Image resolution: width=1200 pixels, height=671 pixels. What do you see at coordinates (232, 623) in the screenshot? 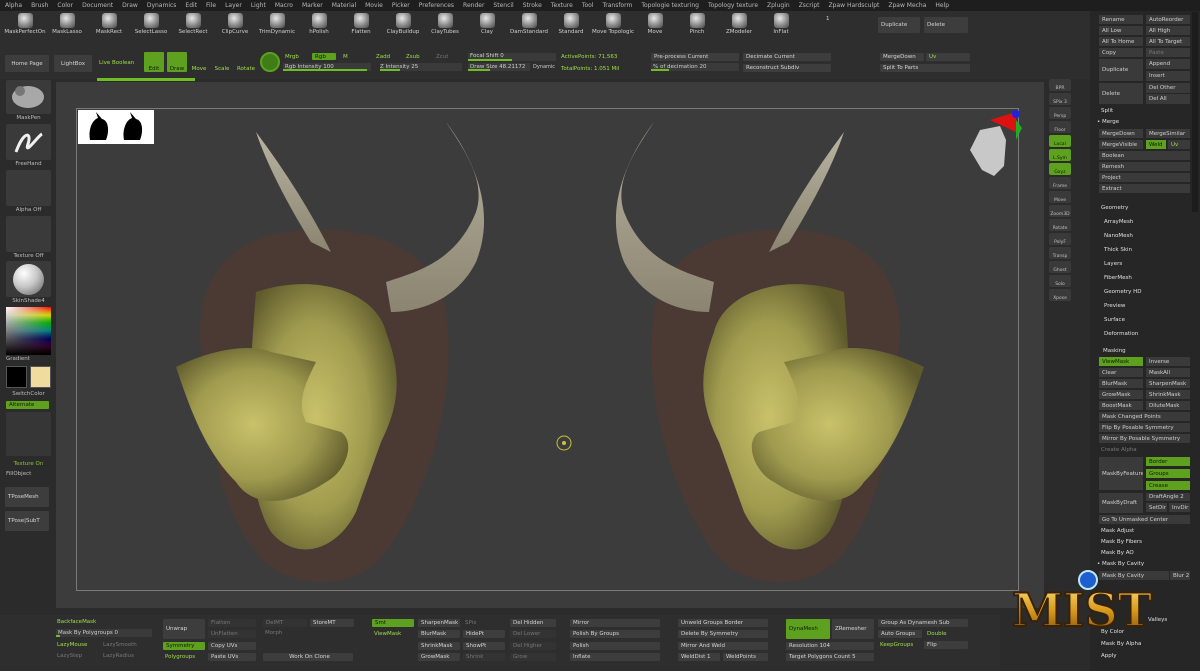
I see `flatten-button: Flatten` at bounding box center [232, 623].